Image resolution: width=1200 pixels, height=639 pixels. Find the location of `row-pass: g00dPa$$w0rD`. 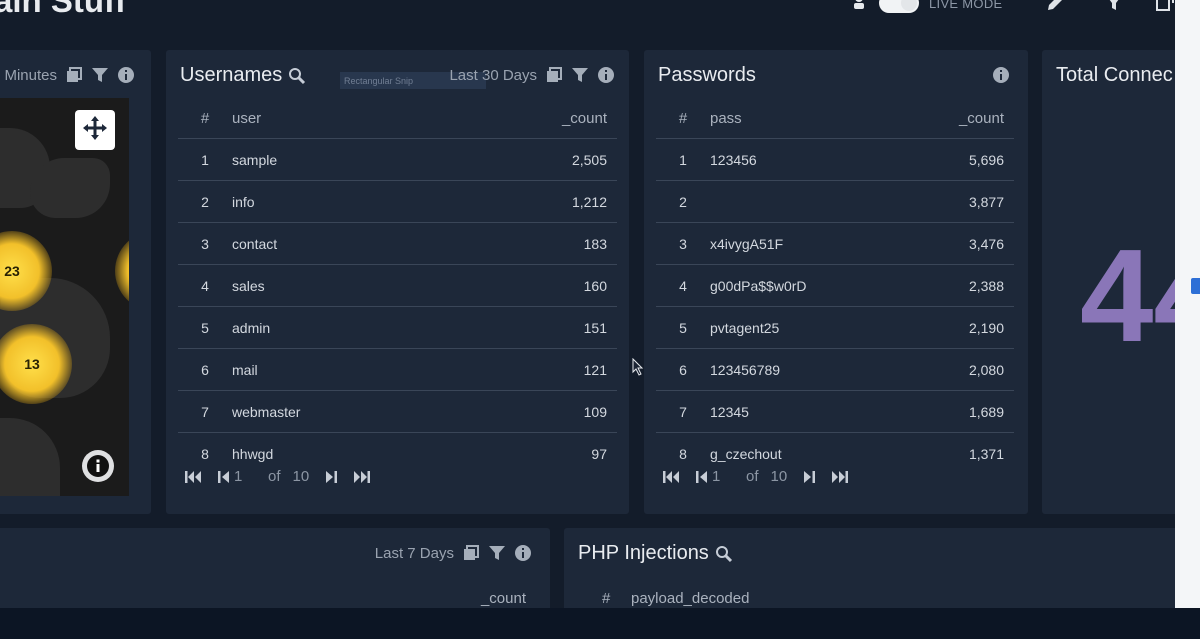

row-pass: g00dPa$$w0rD is located at coordinates (807, 285).